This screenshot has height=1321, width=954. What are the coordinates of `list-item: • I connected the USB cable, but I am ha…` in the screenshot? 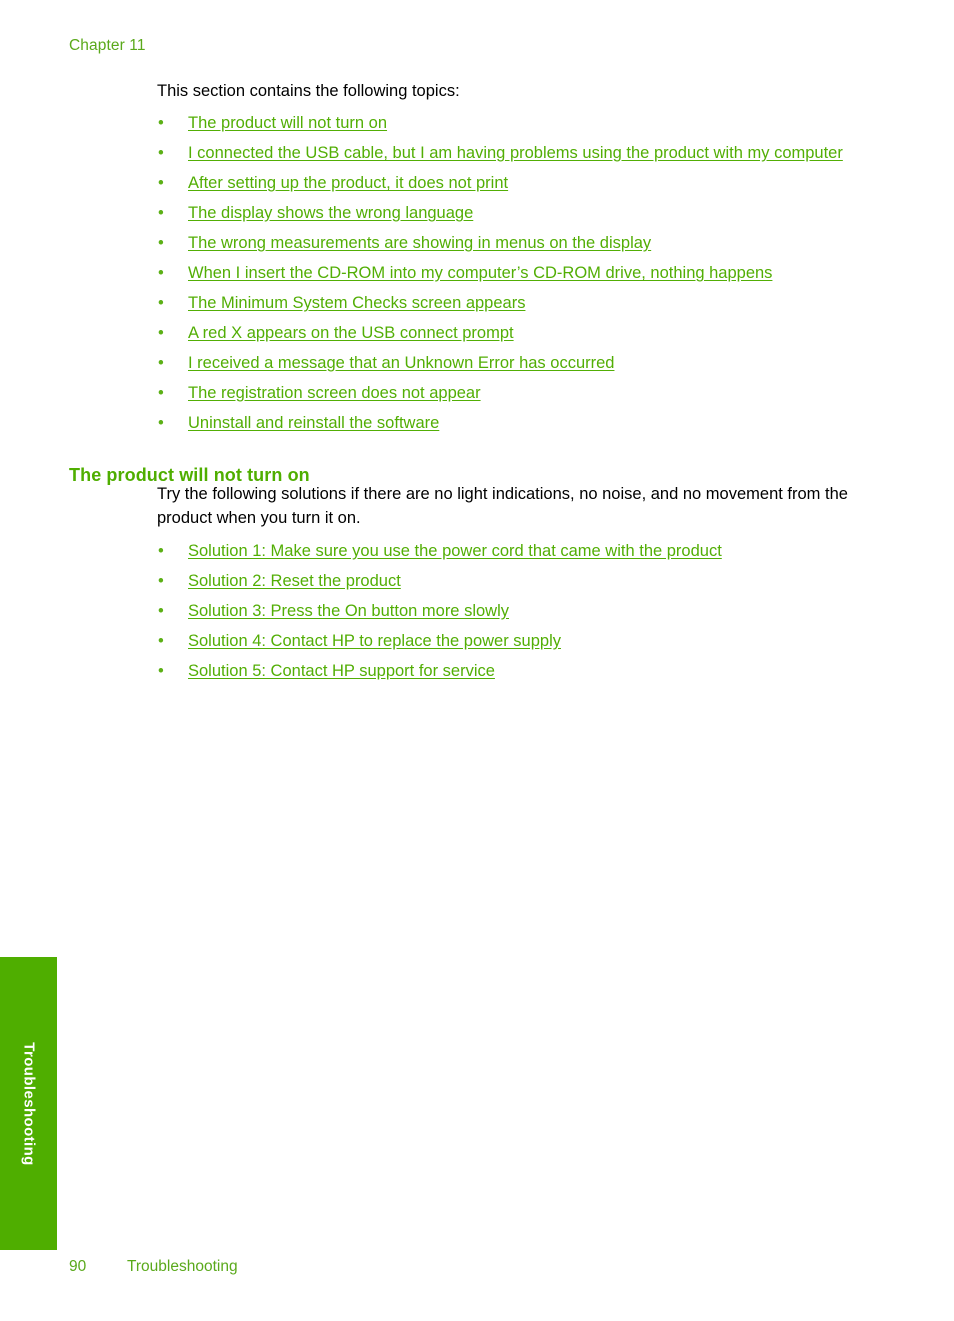 It's located at (507, 154).